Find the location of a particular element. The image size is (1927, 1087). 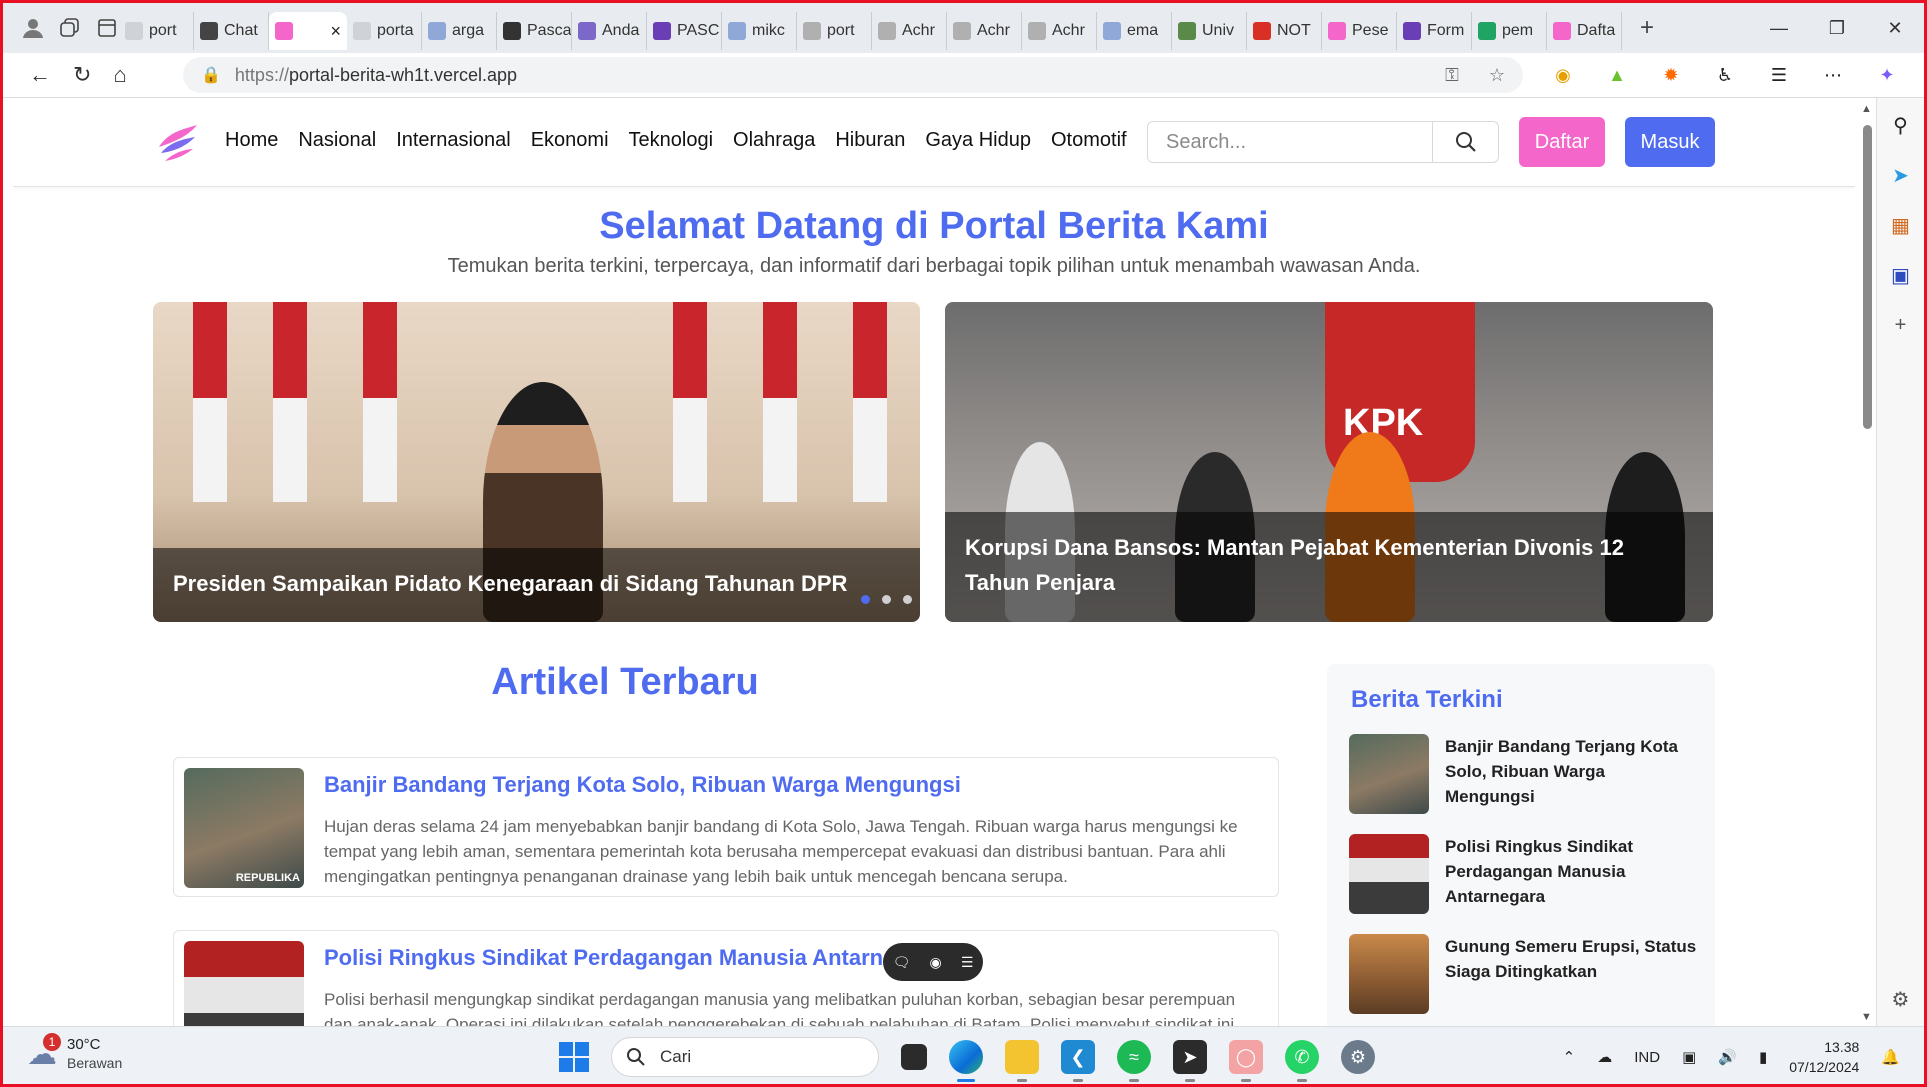

browser-tab: pem is located at coordinates (1509, 31).